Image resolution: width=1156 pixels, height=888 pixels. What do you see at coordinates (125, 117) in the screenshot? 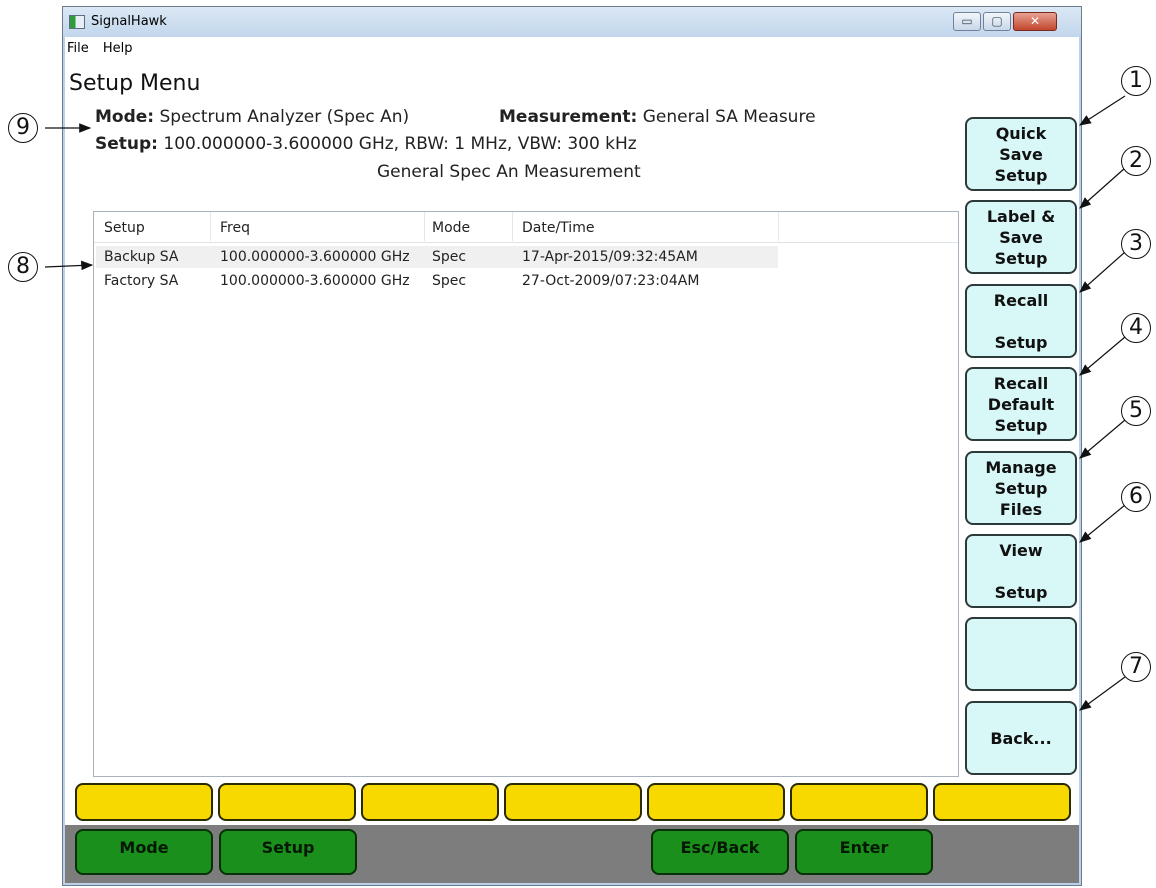
I see `mode-label: Mode:` at bounding box center [125, 117].